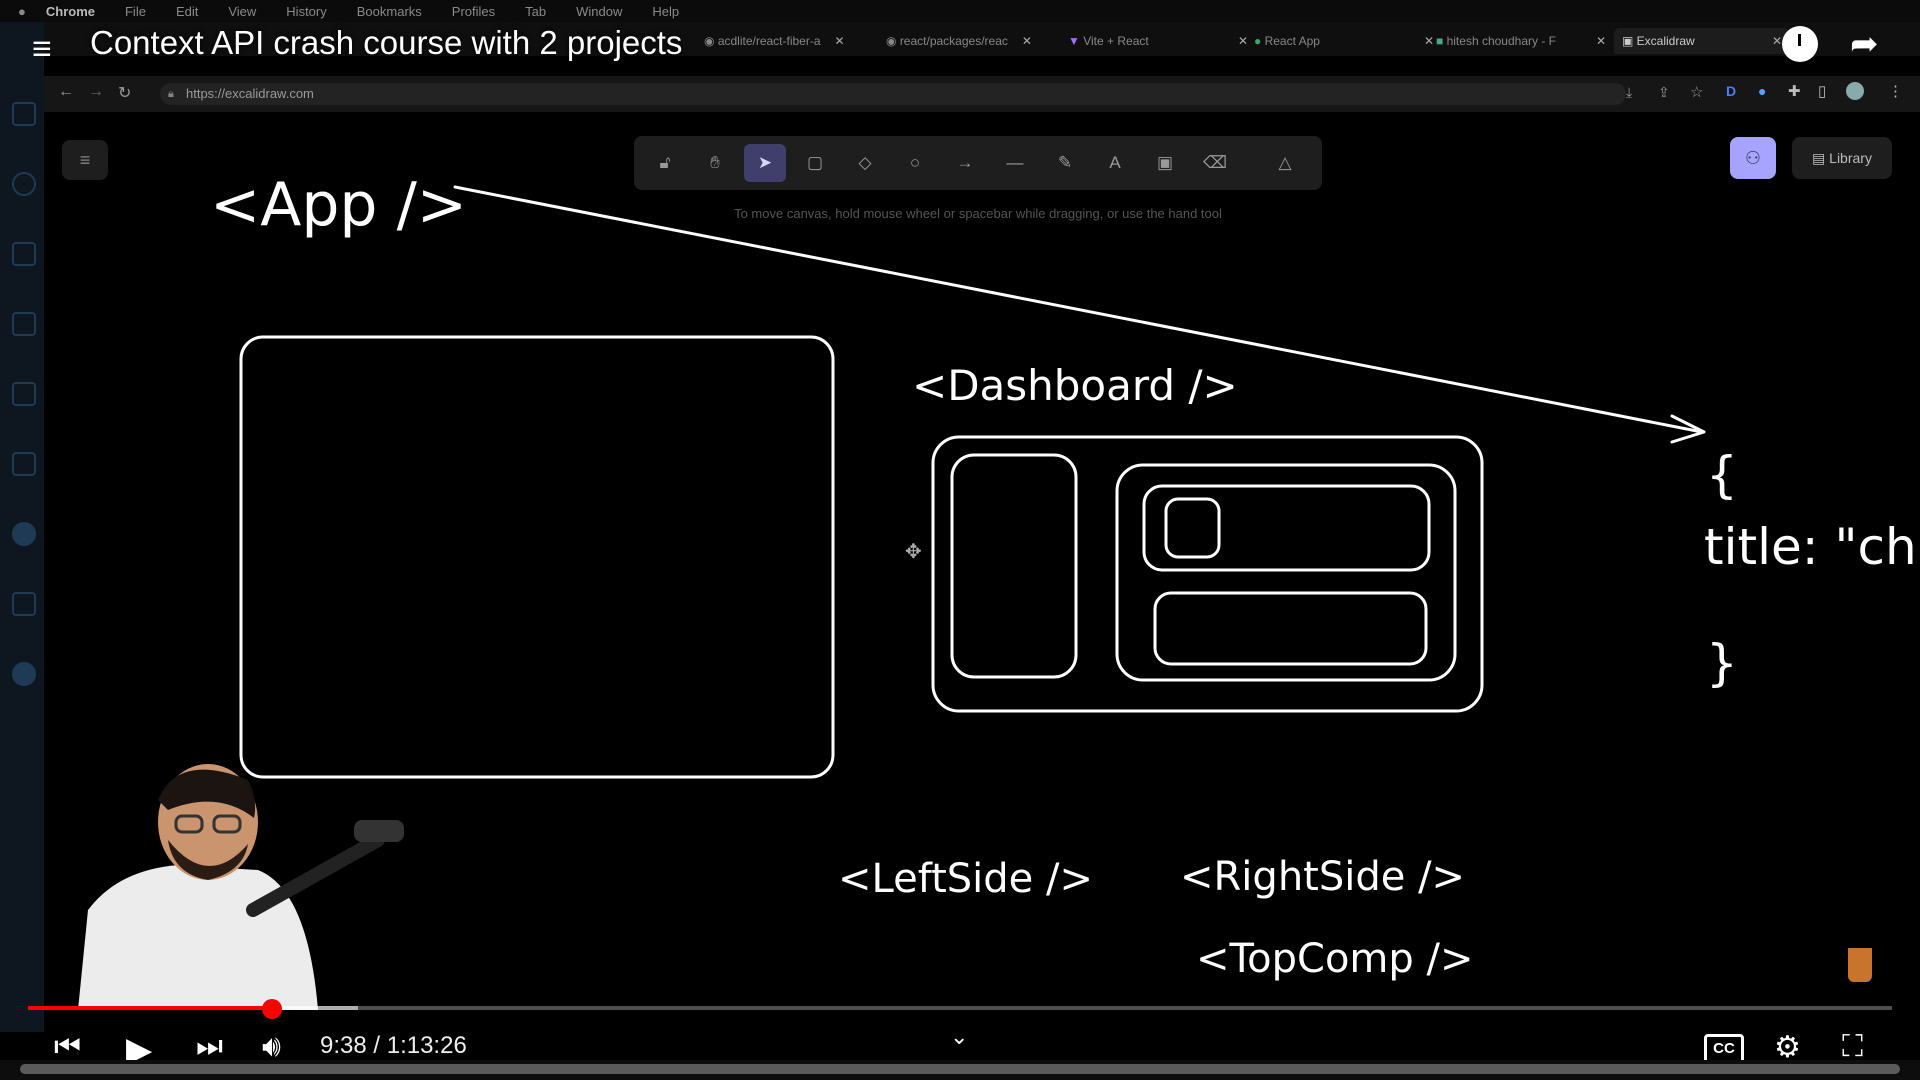 The width and height of the screenshot is (1920, 1080). Describe the element at coordinates (150, 1008) in the screenshot. I see `progress-played` at that location.